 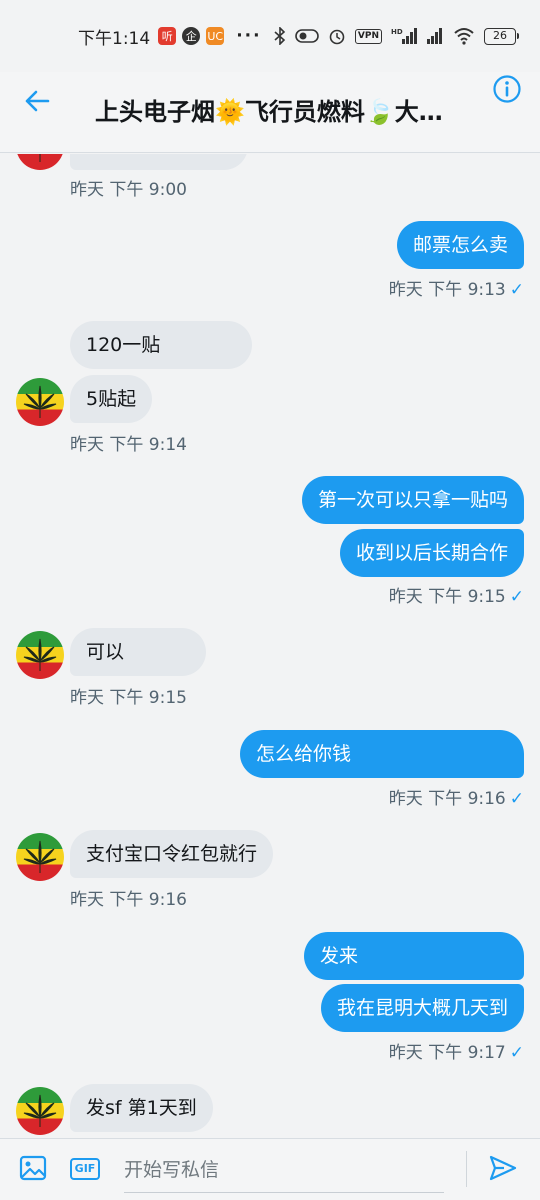 What do you see at coordinates (456, 799) in the screenshot?
I see `message-timestamp: 昨天 下午 9:16 ✓` at bounding box center [456, 799].